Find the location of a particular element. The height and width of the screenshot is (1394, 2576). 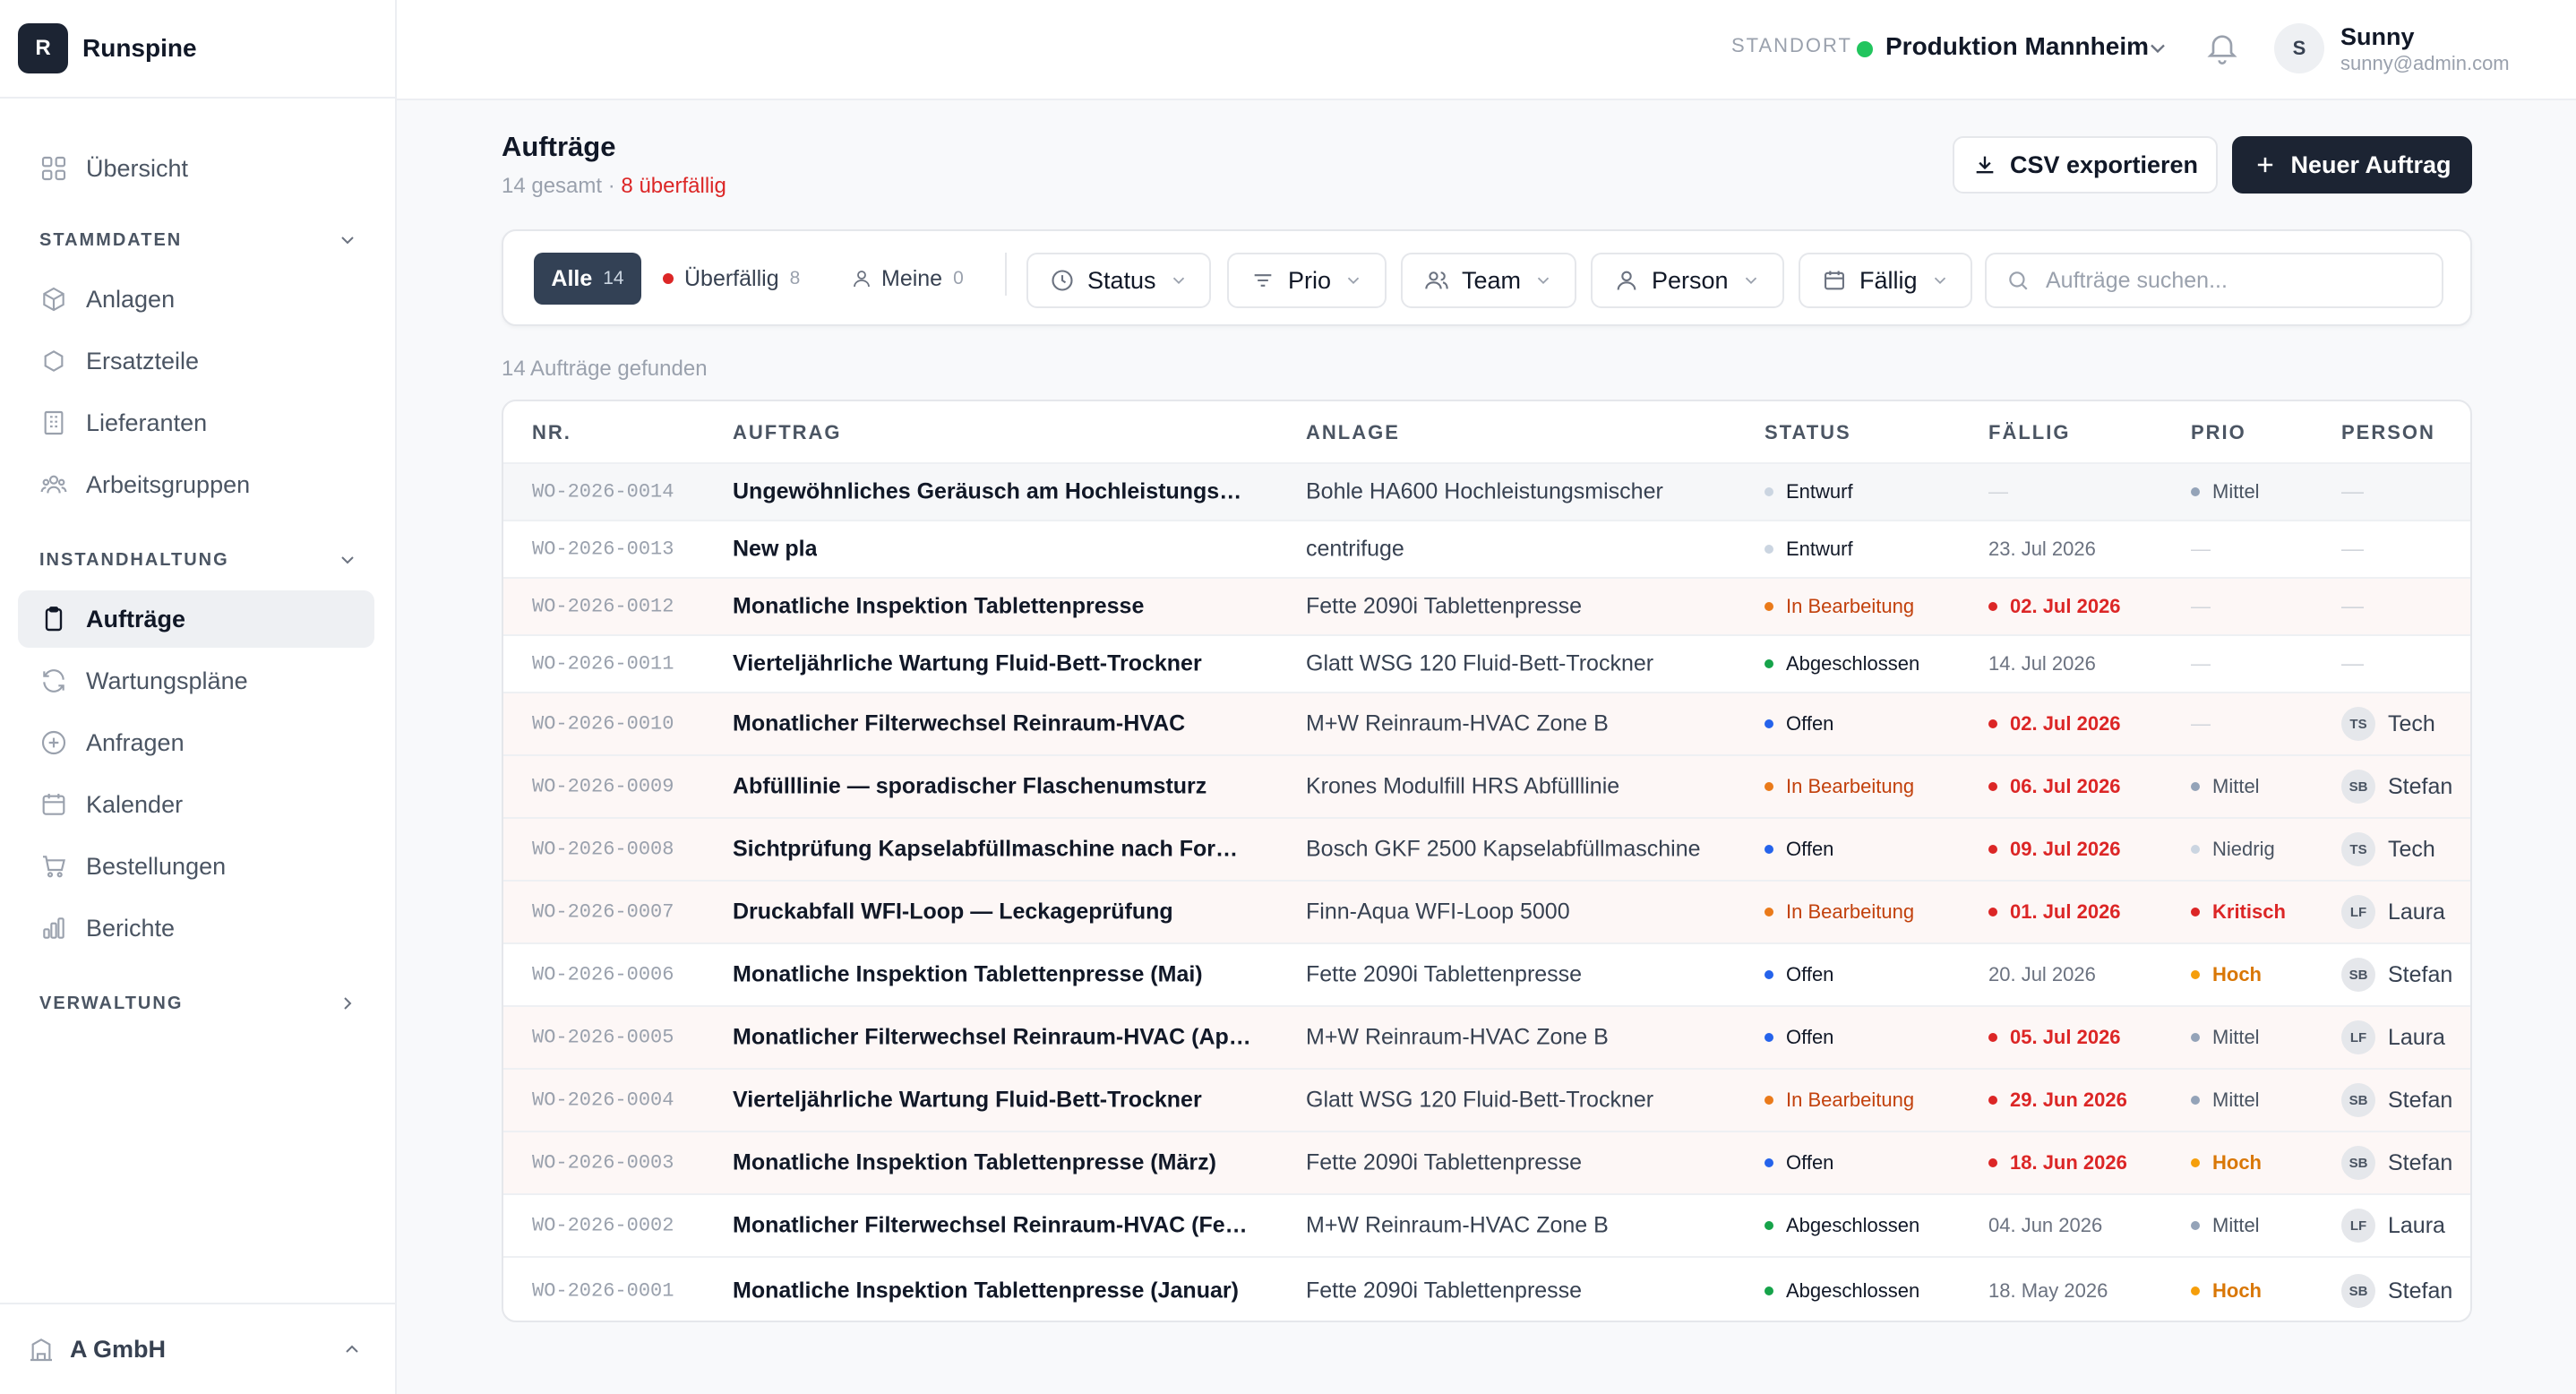

section-verwaltung: VERWALTUNG is located at coordinates (198, 1003).